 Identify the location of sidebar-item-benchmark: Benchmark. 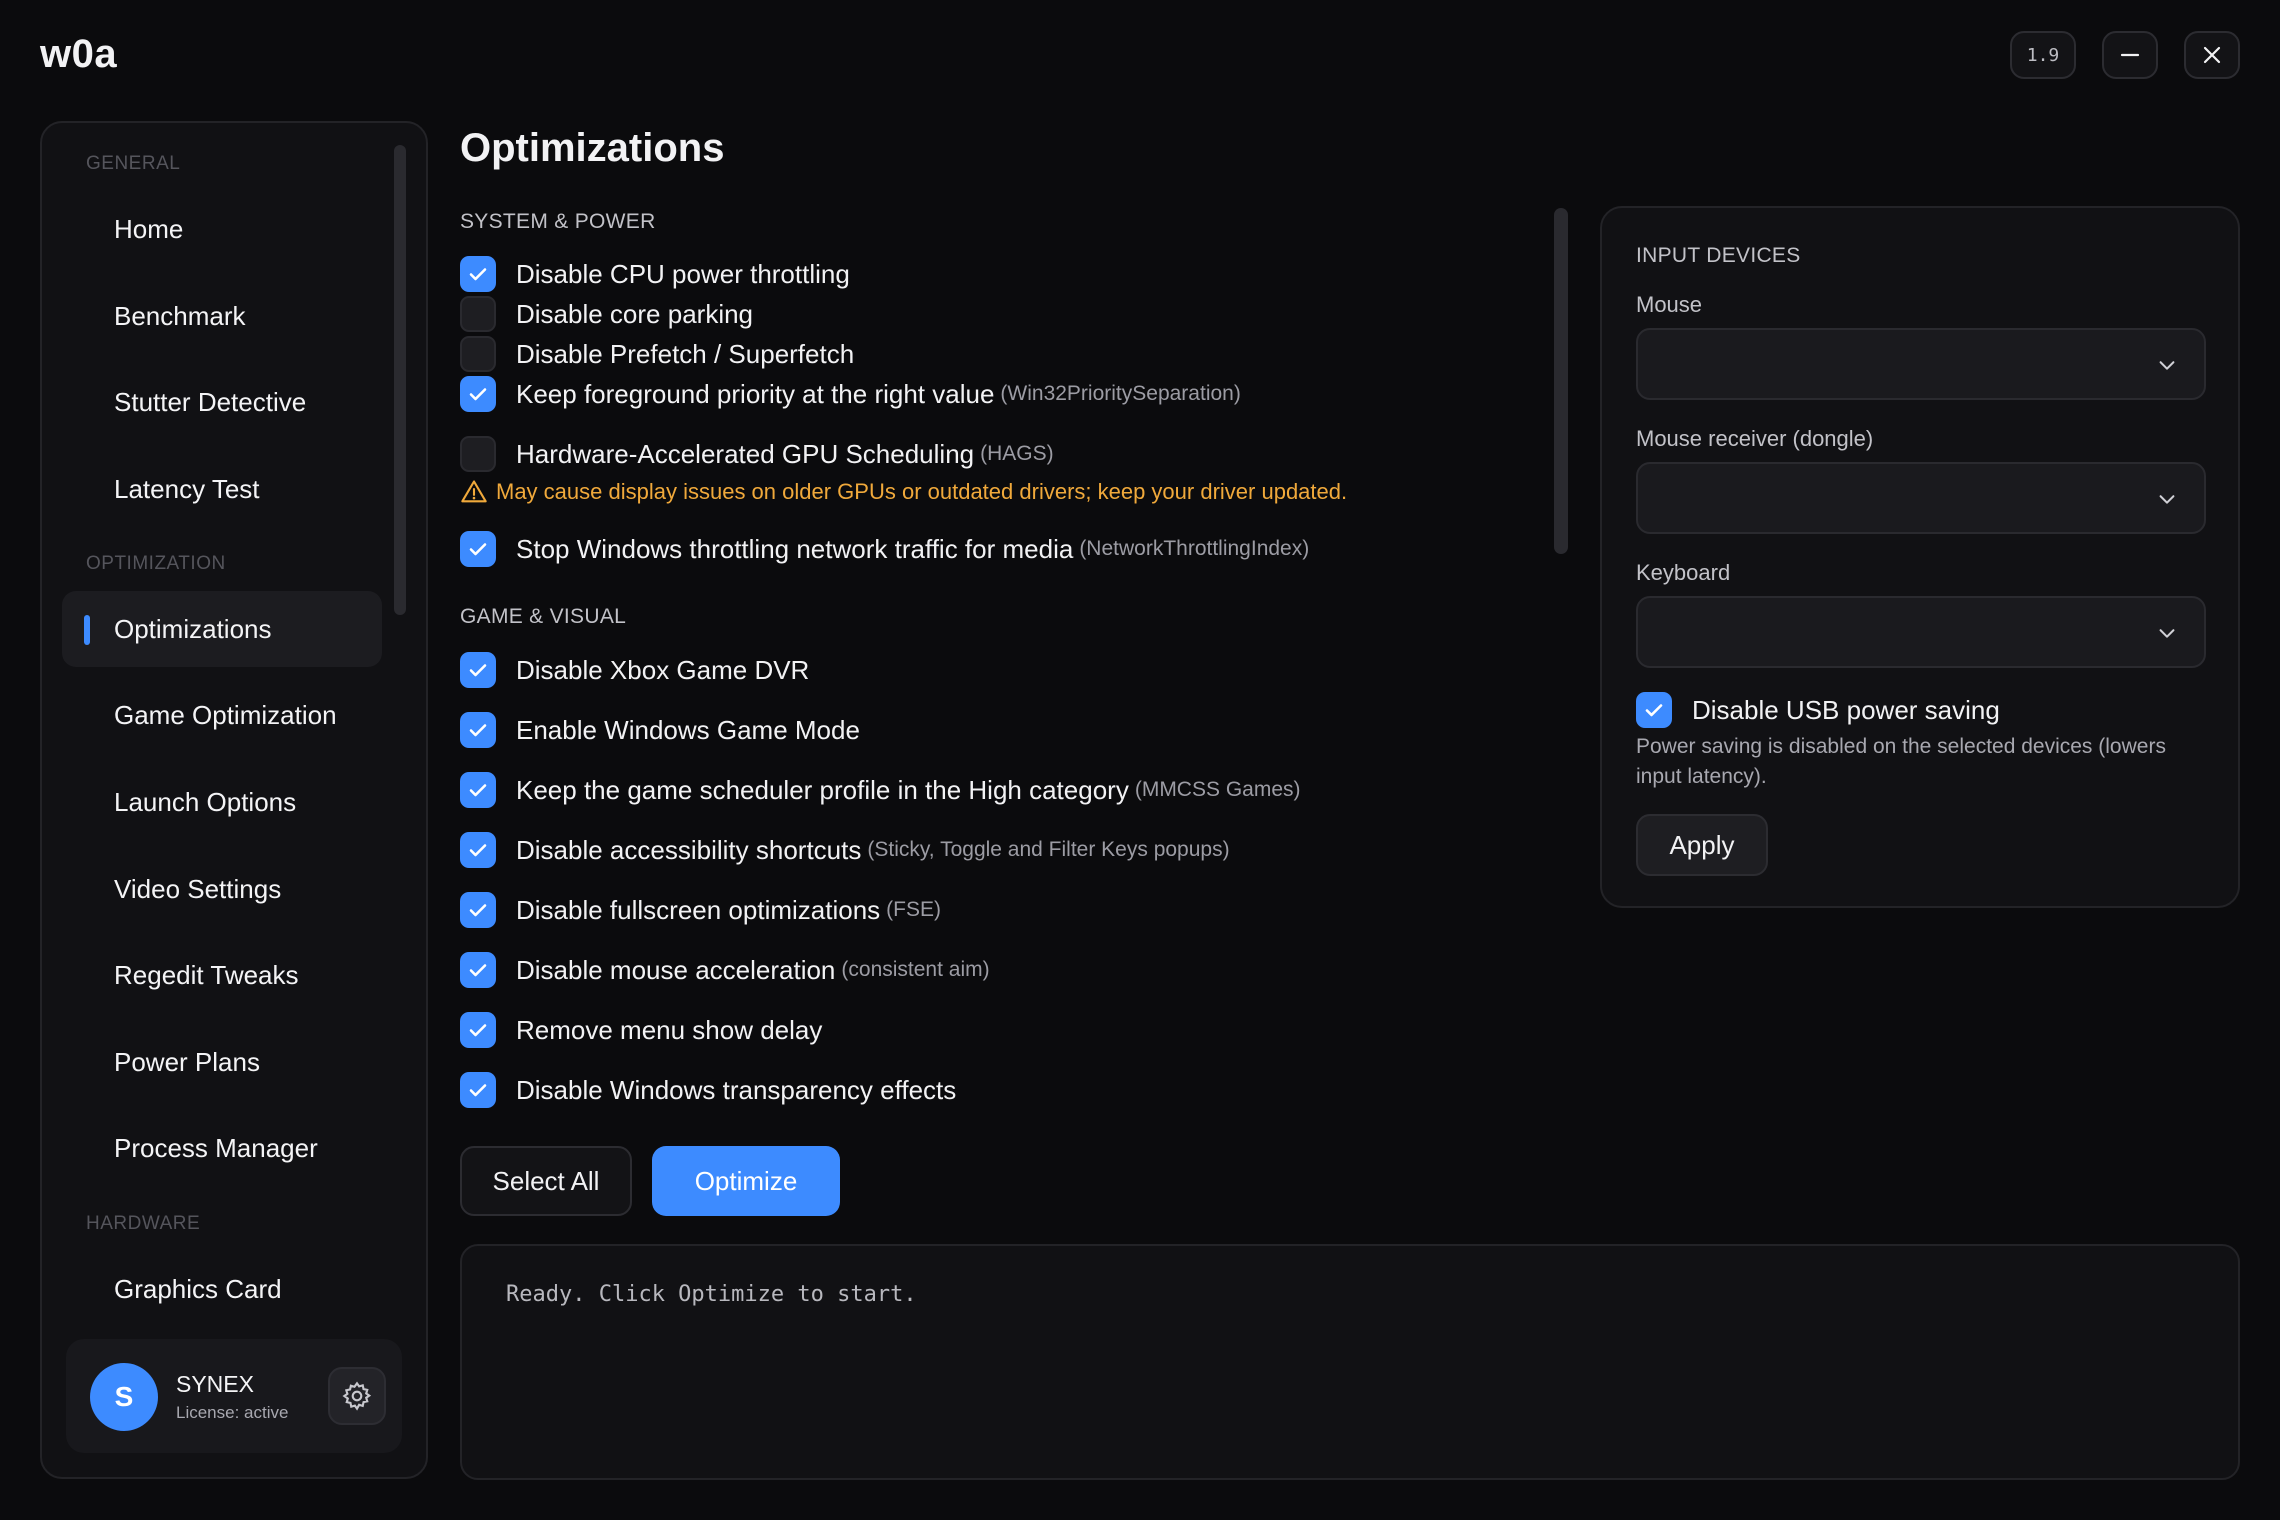
(222, 316).